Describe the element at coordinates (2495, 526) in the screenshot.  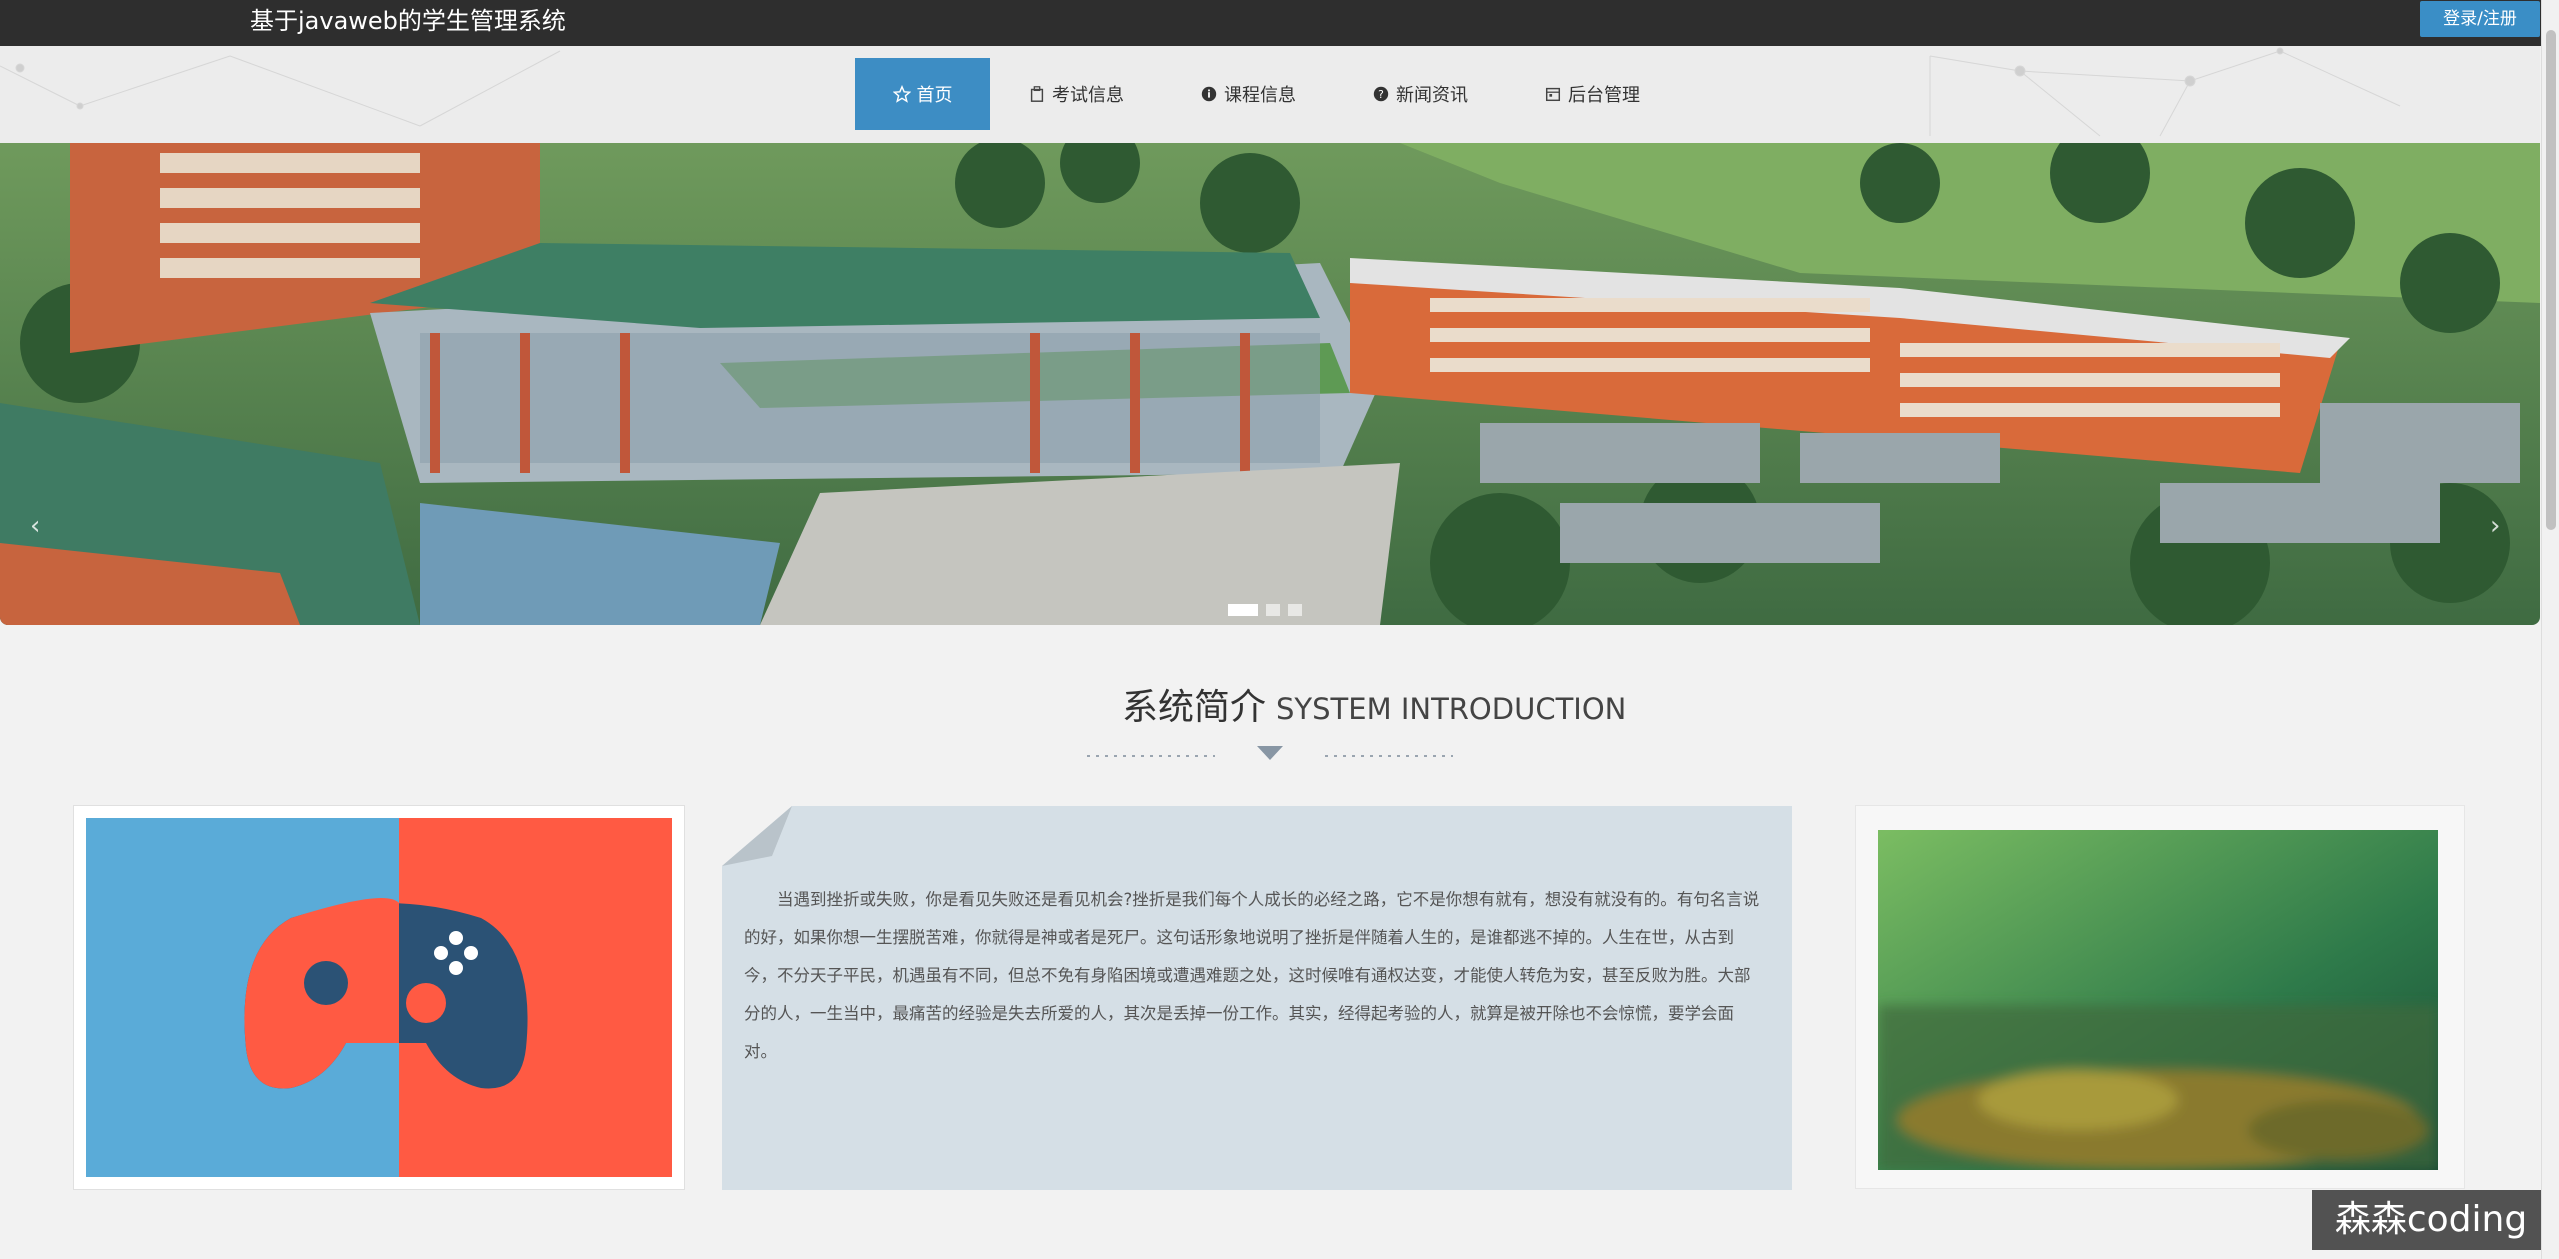
I see `carousel-next-arrow: ›` at that location.